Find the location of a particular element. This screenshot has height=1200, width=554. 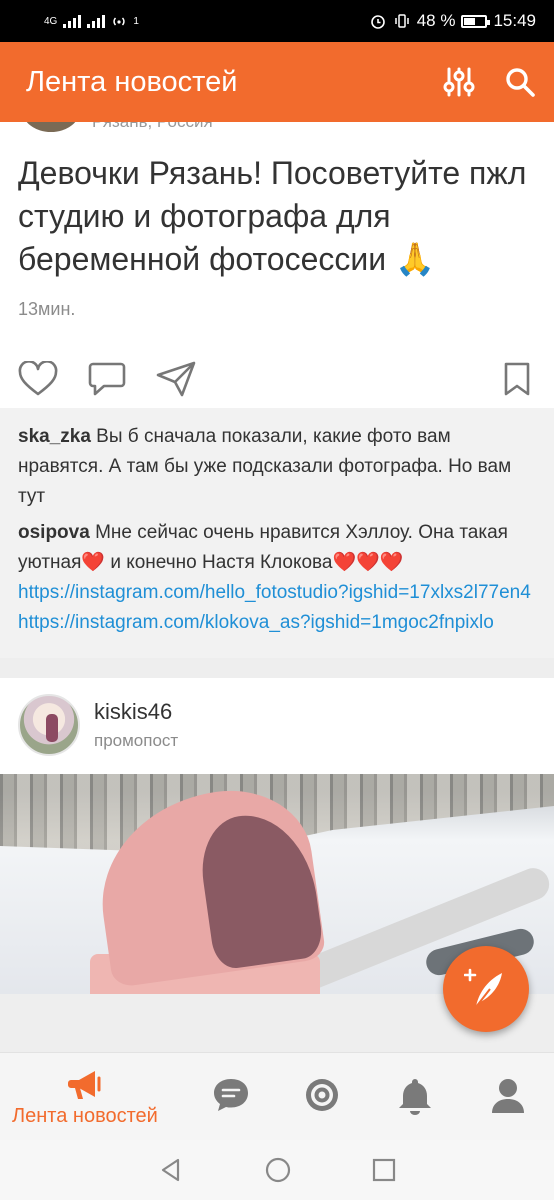

compose-feather-icon is located at coordinates (483, 988).